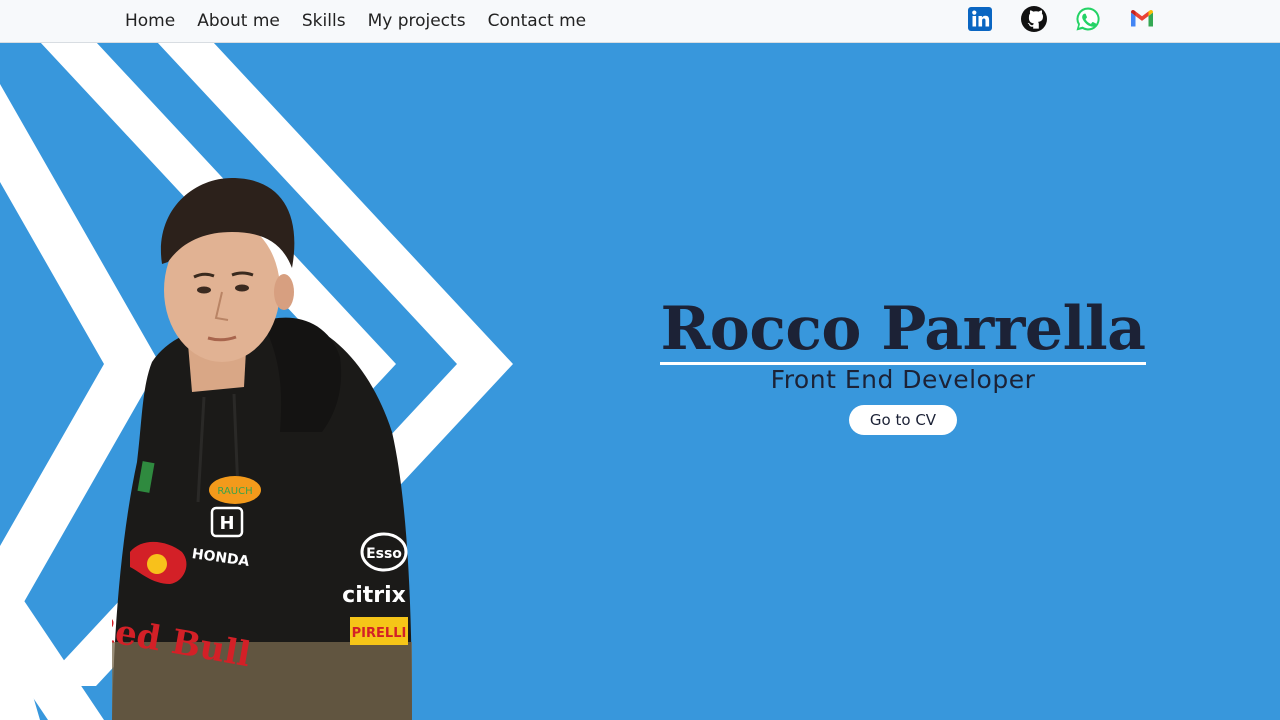  I want to click on nav-link-projects: My projects, so click(417, 21).